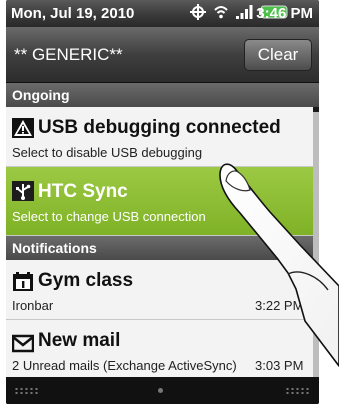 The height and width of the screenshot is (407, 339). What do you see at coordinates (23, 191) in the screenshot?
I see `usb-icon` at bounding box center [23, 191].